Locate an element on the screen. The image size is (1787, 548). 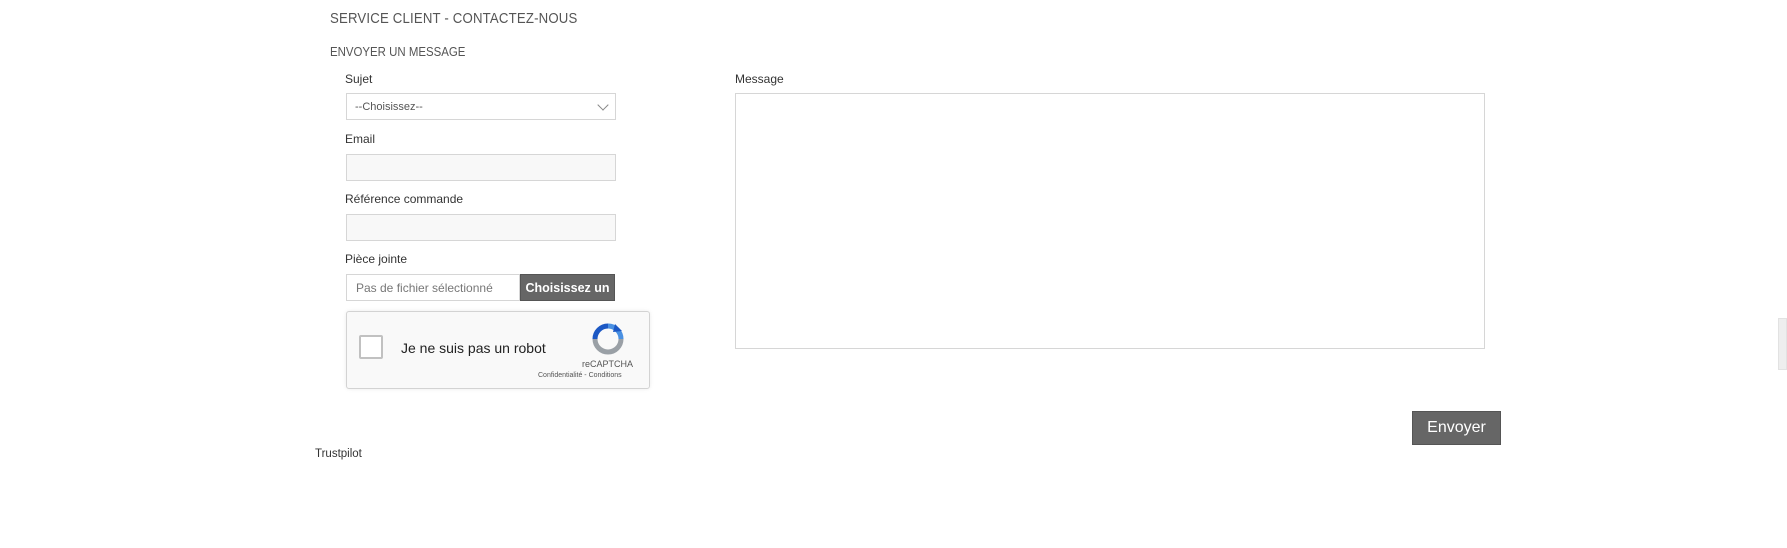
recaptcha-icon is located at coordinates (608, 339).